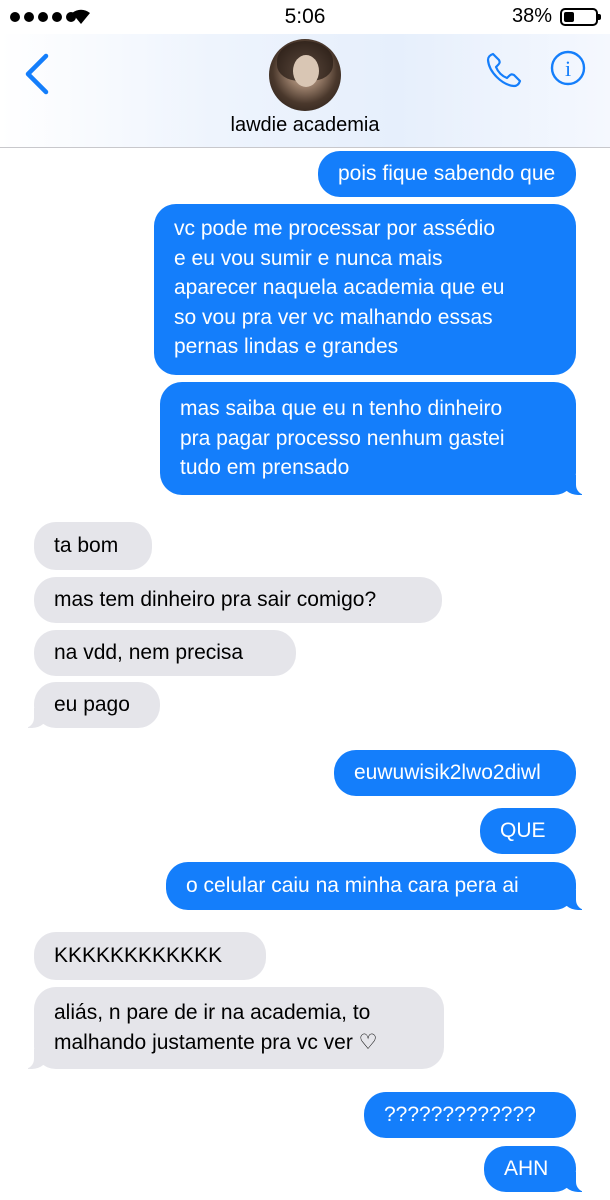  What do you see at coordinates (523, 830) in the screenshot?
I see `message-text: QUE` at bounding box center [523, 830].